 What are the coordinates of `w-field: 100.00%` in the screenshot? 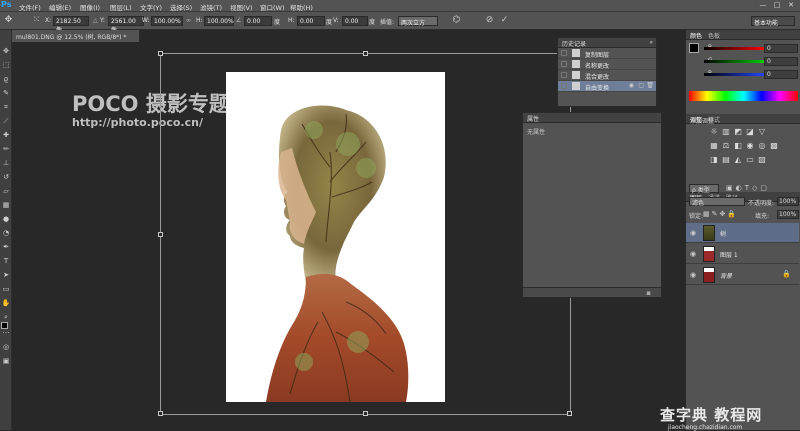 It's located at (167, 21).